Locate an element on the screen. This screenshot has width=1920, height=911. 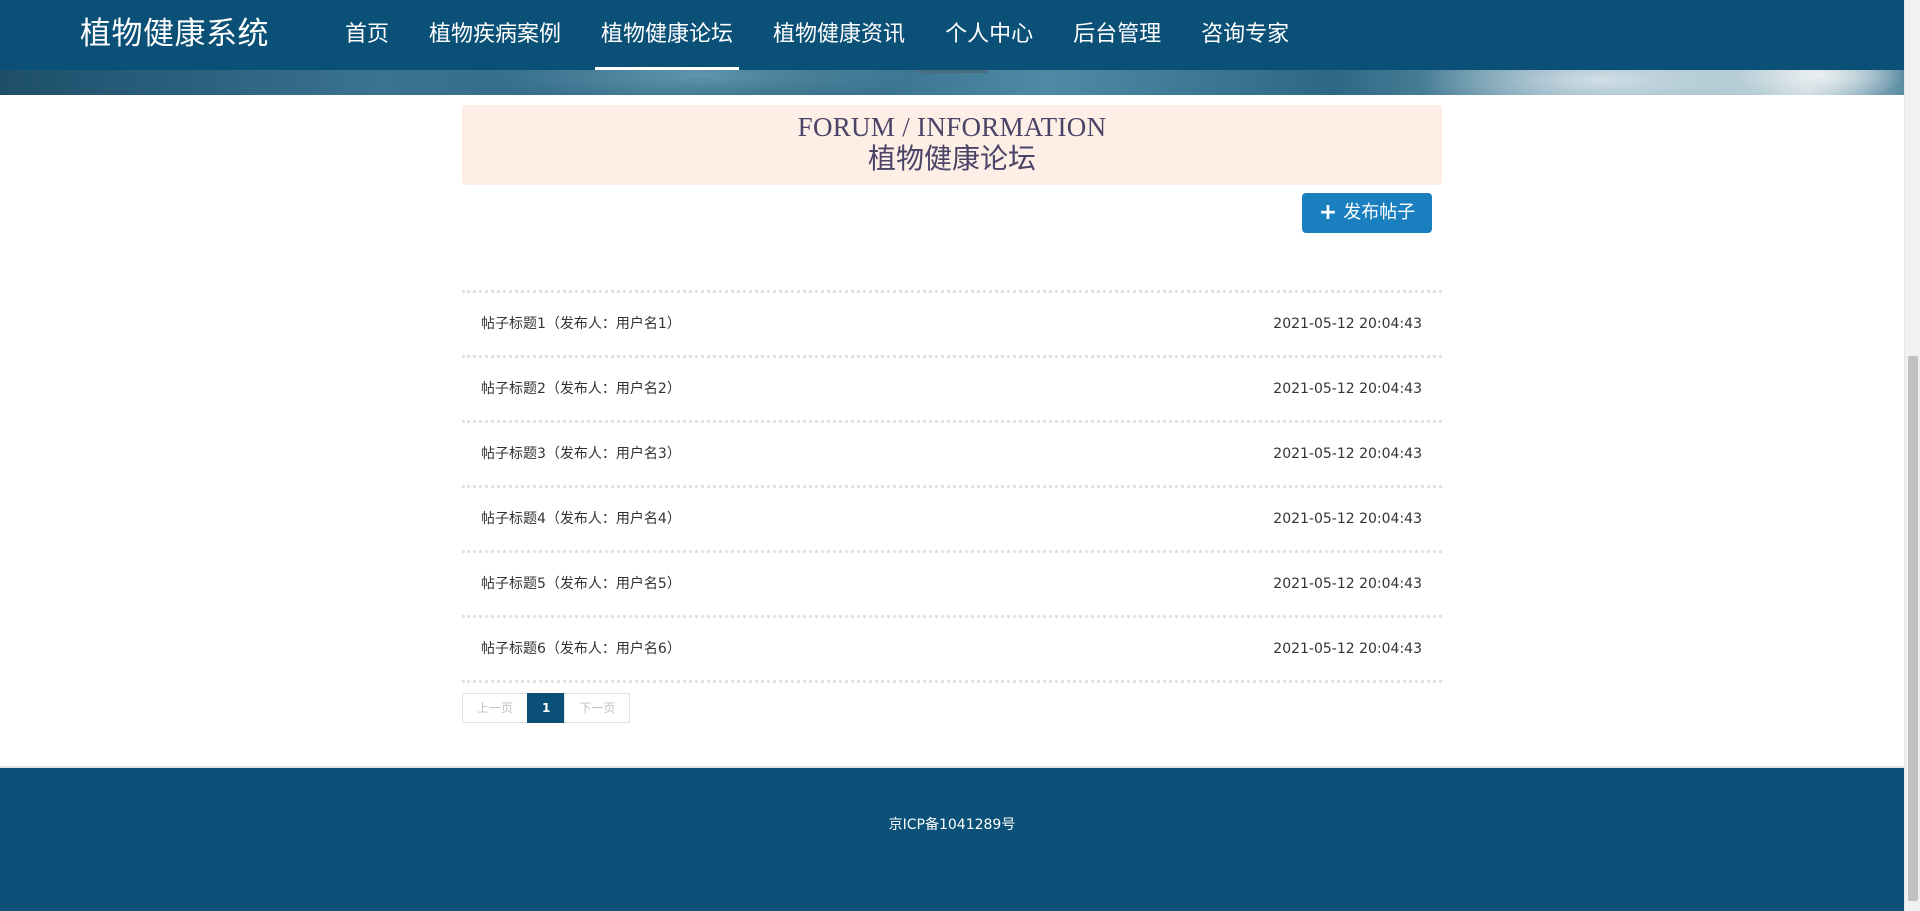
section-title-box: FORUM / INFORMATION 植物健康论坛 is located at coordinates (952, 145).